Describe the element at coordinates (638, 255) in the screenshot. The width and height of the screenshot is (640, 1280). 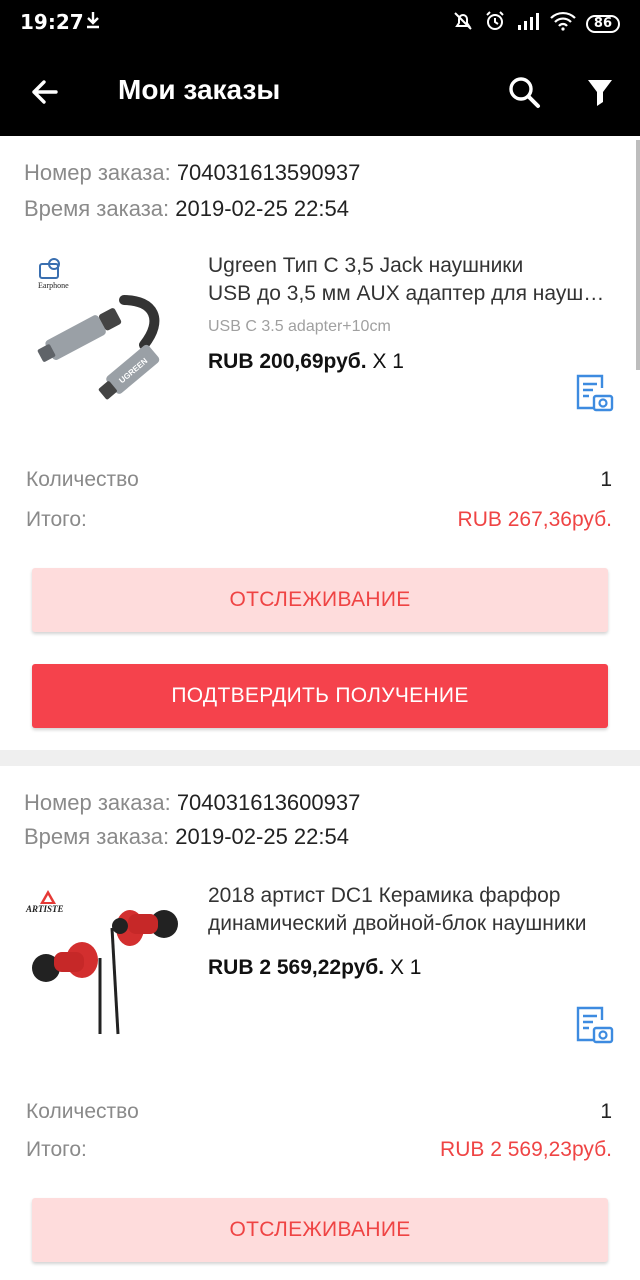
I see `scrollbar-thumb` at that location.